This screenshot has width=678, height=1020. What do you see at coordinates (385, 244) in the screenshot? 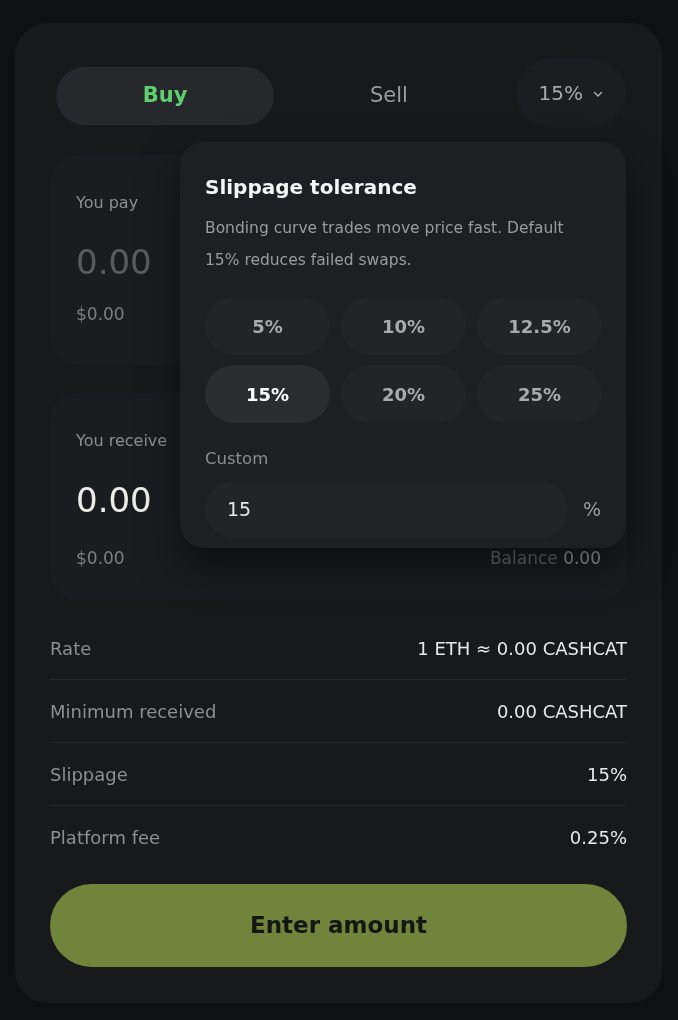
I see `popover-description: Bonding curve trades move price fast. Default 15% reduces failed swaps.` at bounding box center [385, 244].